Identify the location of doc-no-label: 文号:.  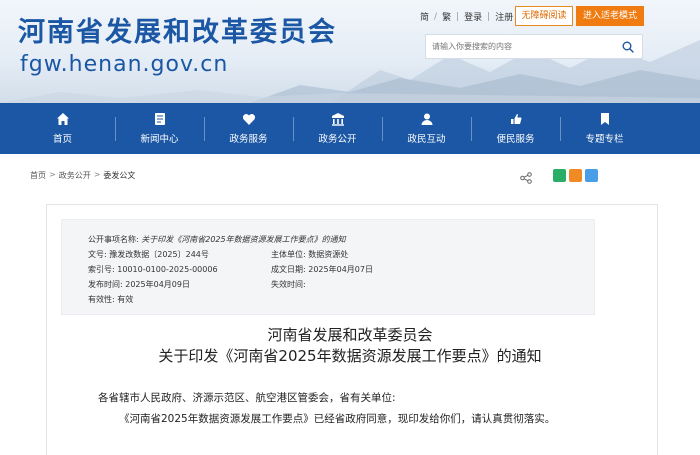
(97, 254).